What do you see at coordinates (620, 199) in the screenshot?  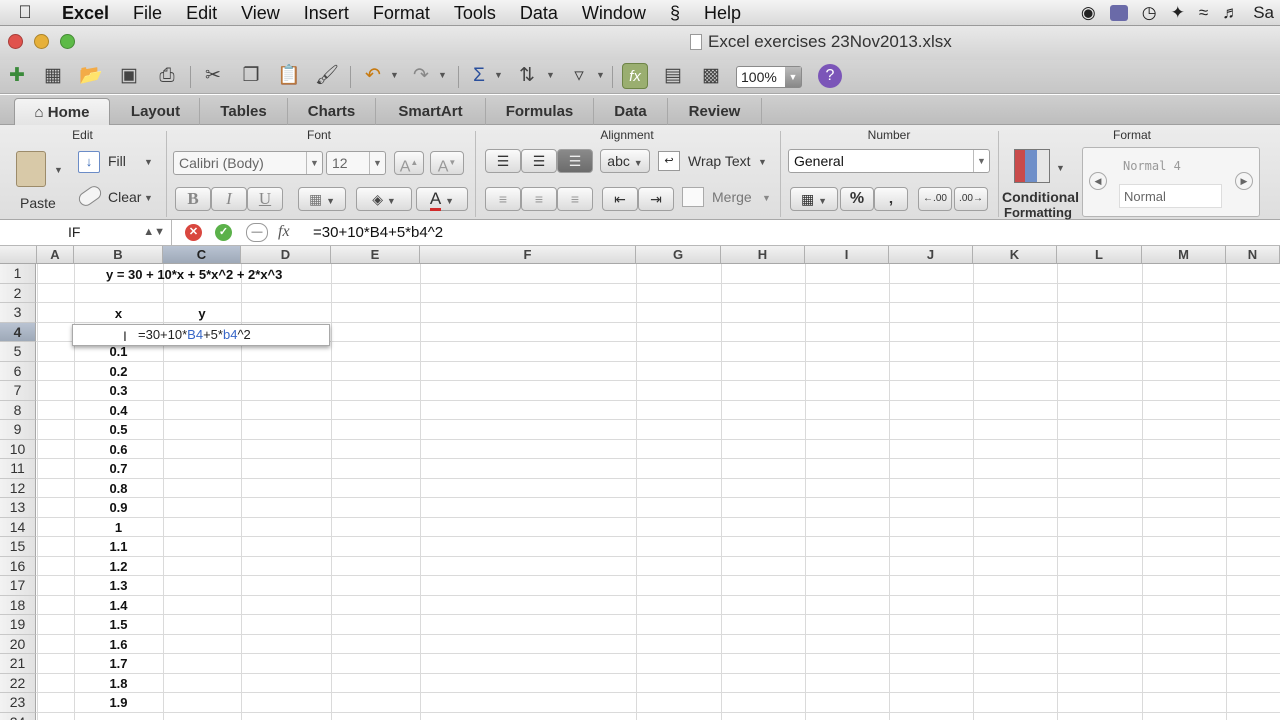 I see `decrease-indent-button: ⇤` at bounding box center [620, 199].